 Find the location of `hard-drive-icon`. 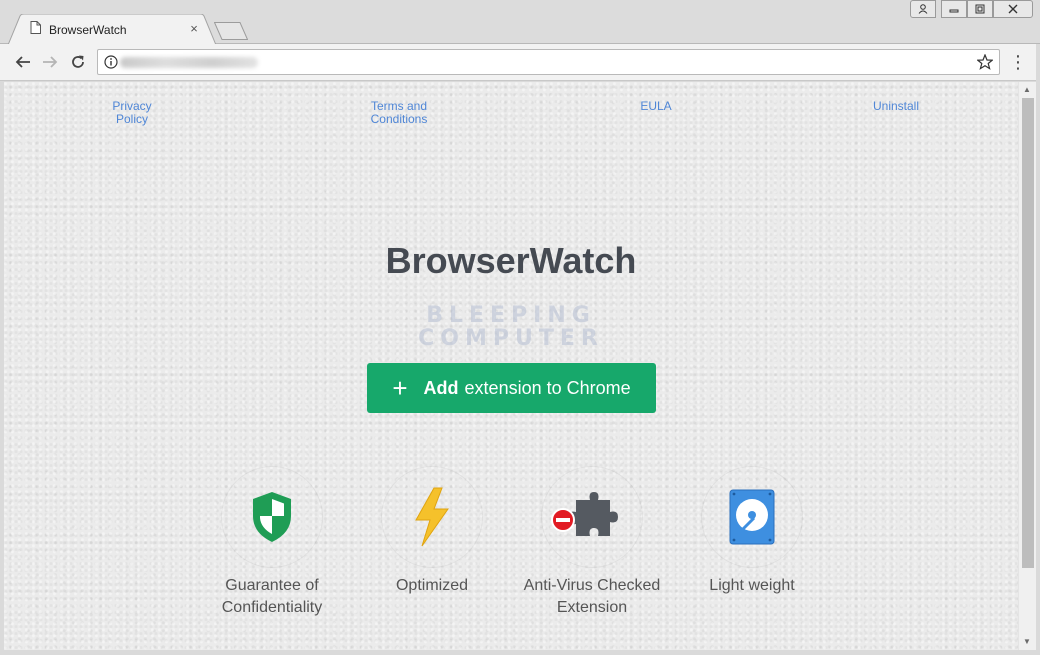

hard-drive-icon is located at coordinates (752, 517).